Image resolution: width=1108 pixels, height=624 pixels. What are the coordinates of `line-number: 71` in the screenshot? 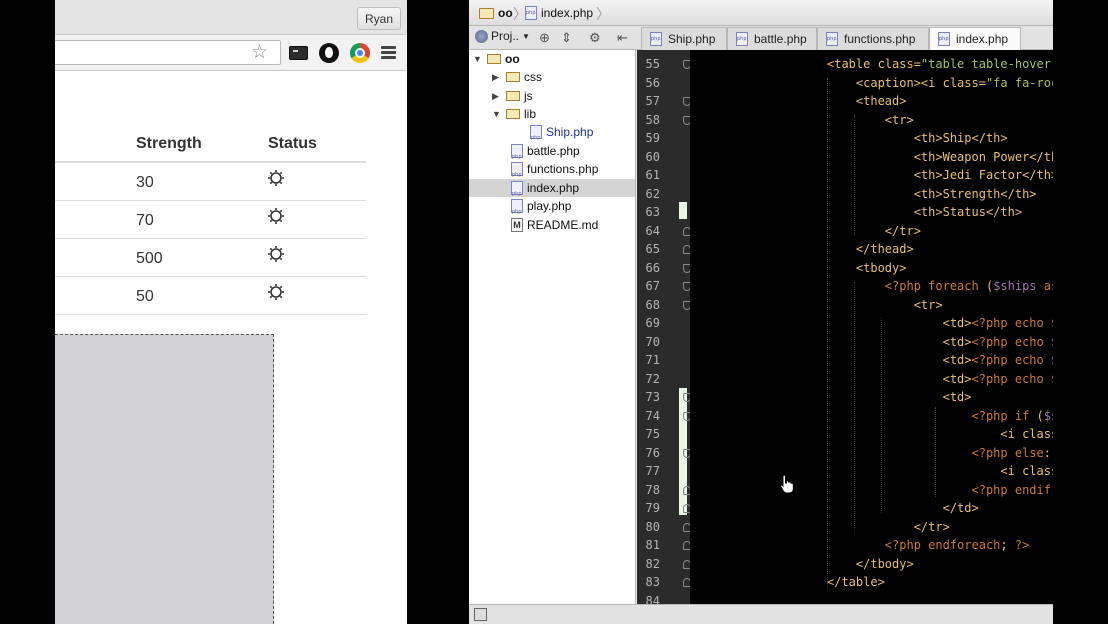 It's located at (652, 360).